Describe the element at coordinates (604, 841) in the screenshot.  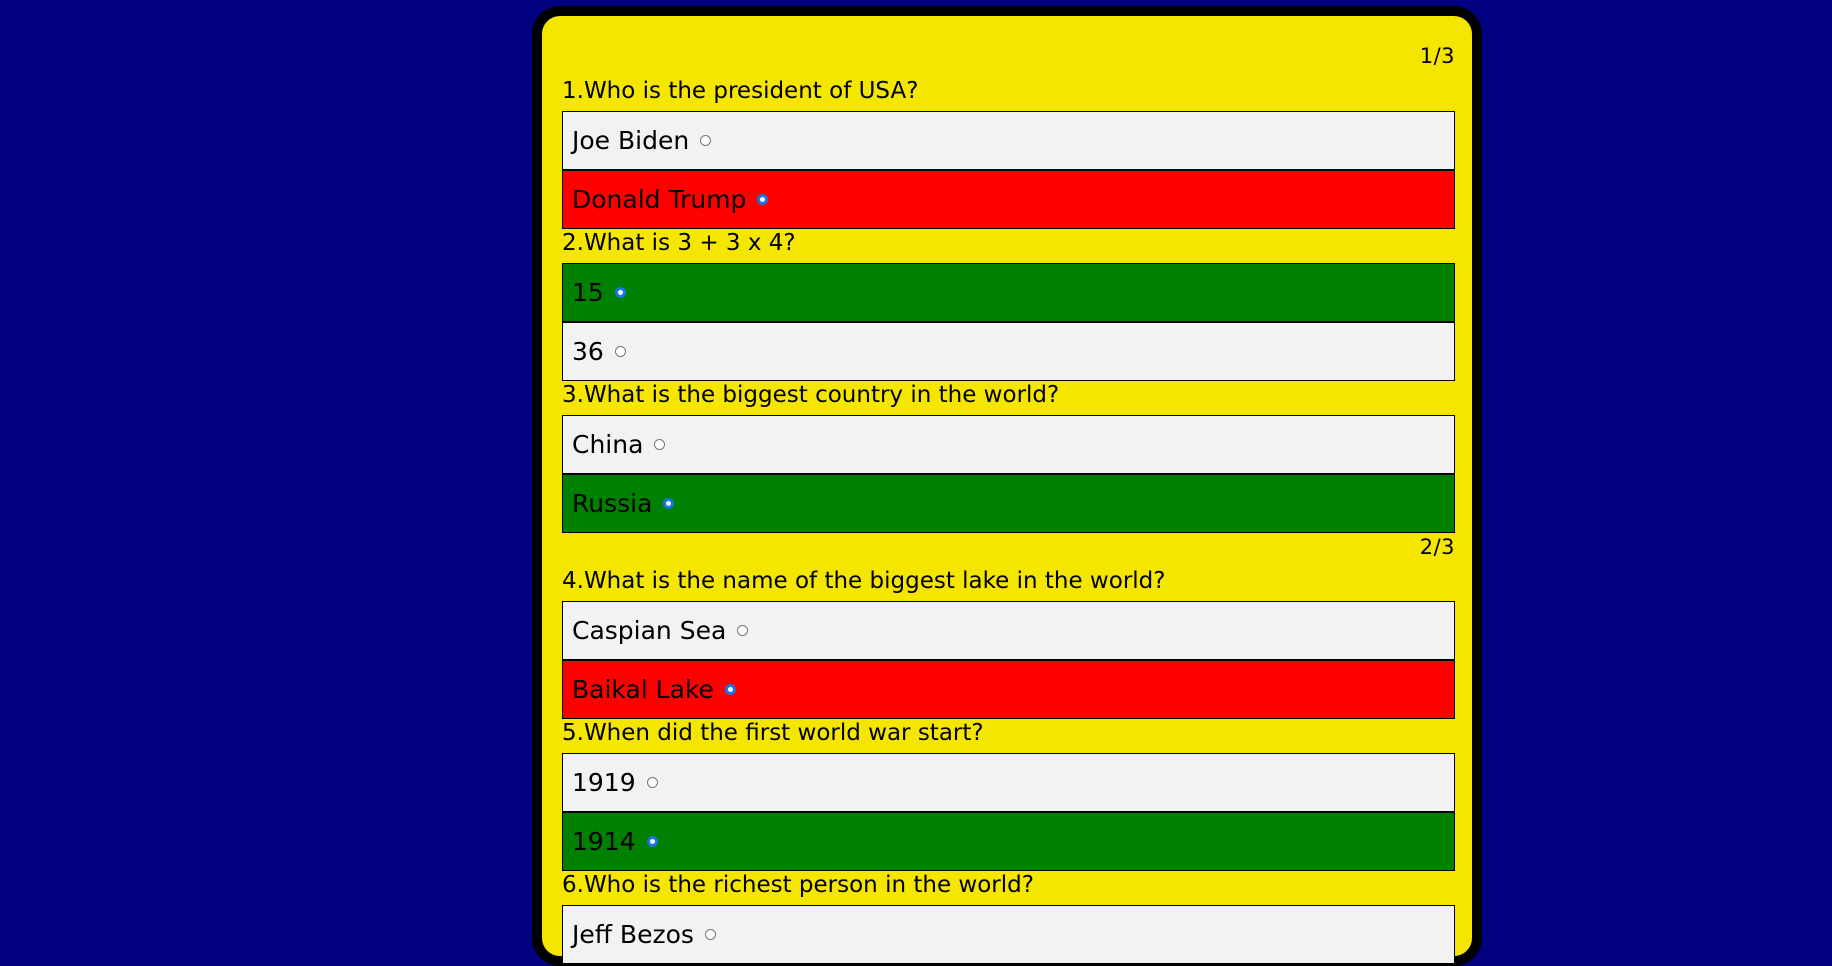
I see `option-label: 1914` at that location.